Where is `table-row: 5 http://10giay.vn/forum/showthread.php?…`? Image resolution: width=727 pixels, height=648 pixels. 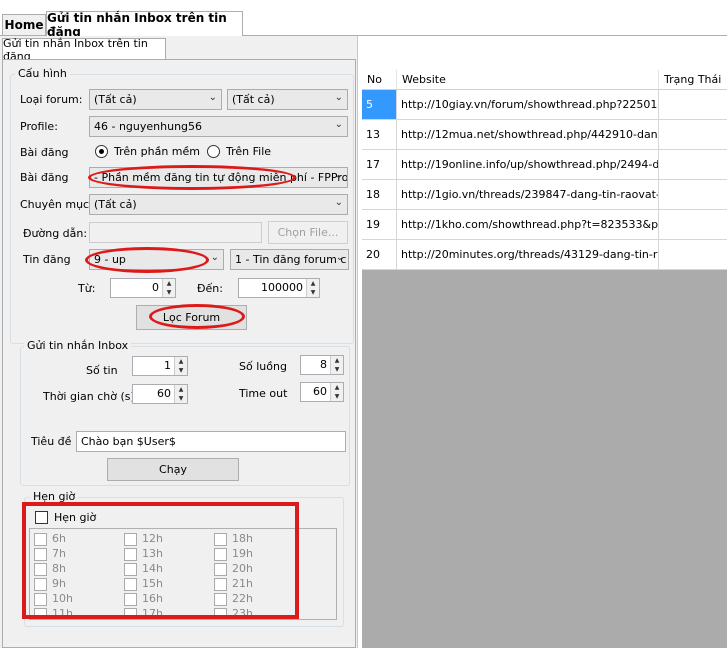
table-row: 5 http://10giay.vn/forum/showthread.php?… is located at coordinates (544, 105).